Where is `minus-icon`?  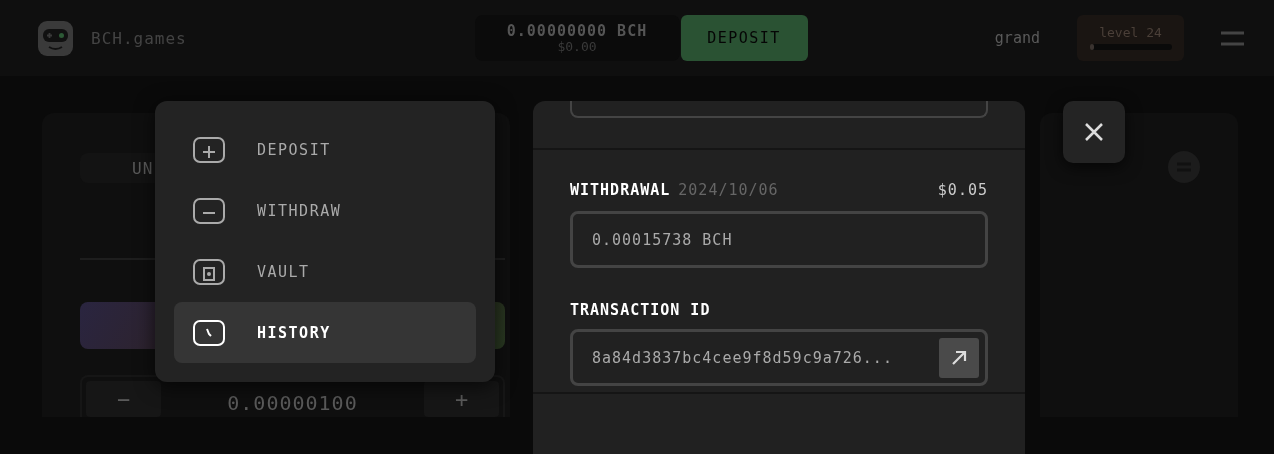 minus-icon is located at coordinates (209, 210).